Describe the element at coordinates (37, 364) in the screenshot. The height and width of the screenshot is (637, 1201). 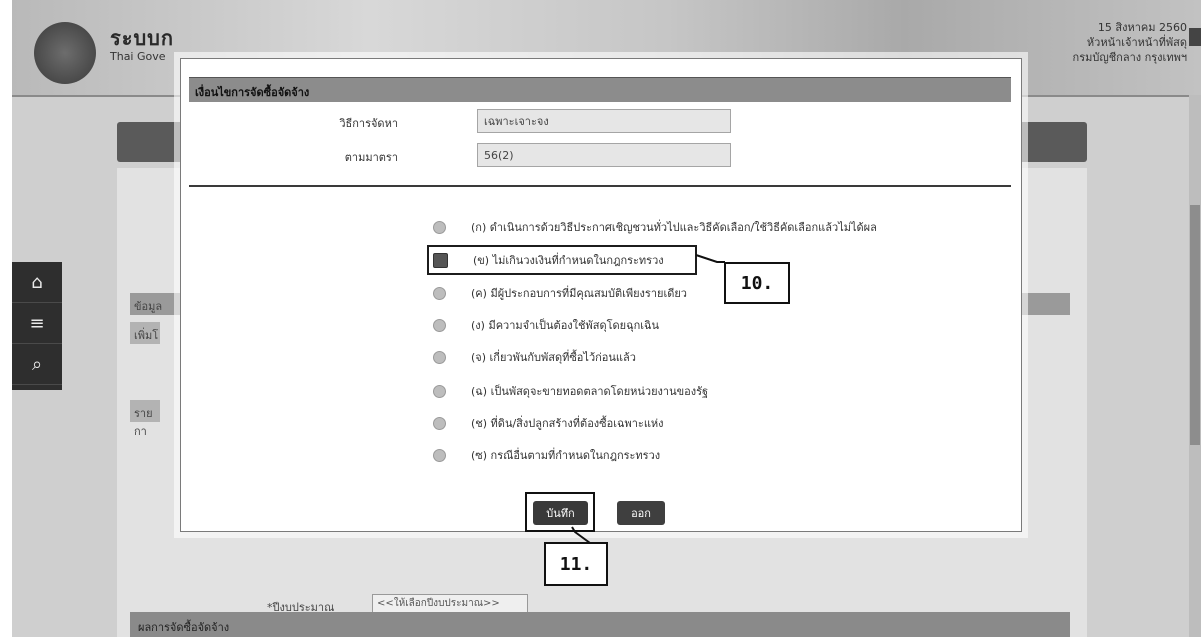
I see `search-icon: ⌕` at that location.